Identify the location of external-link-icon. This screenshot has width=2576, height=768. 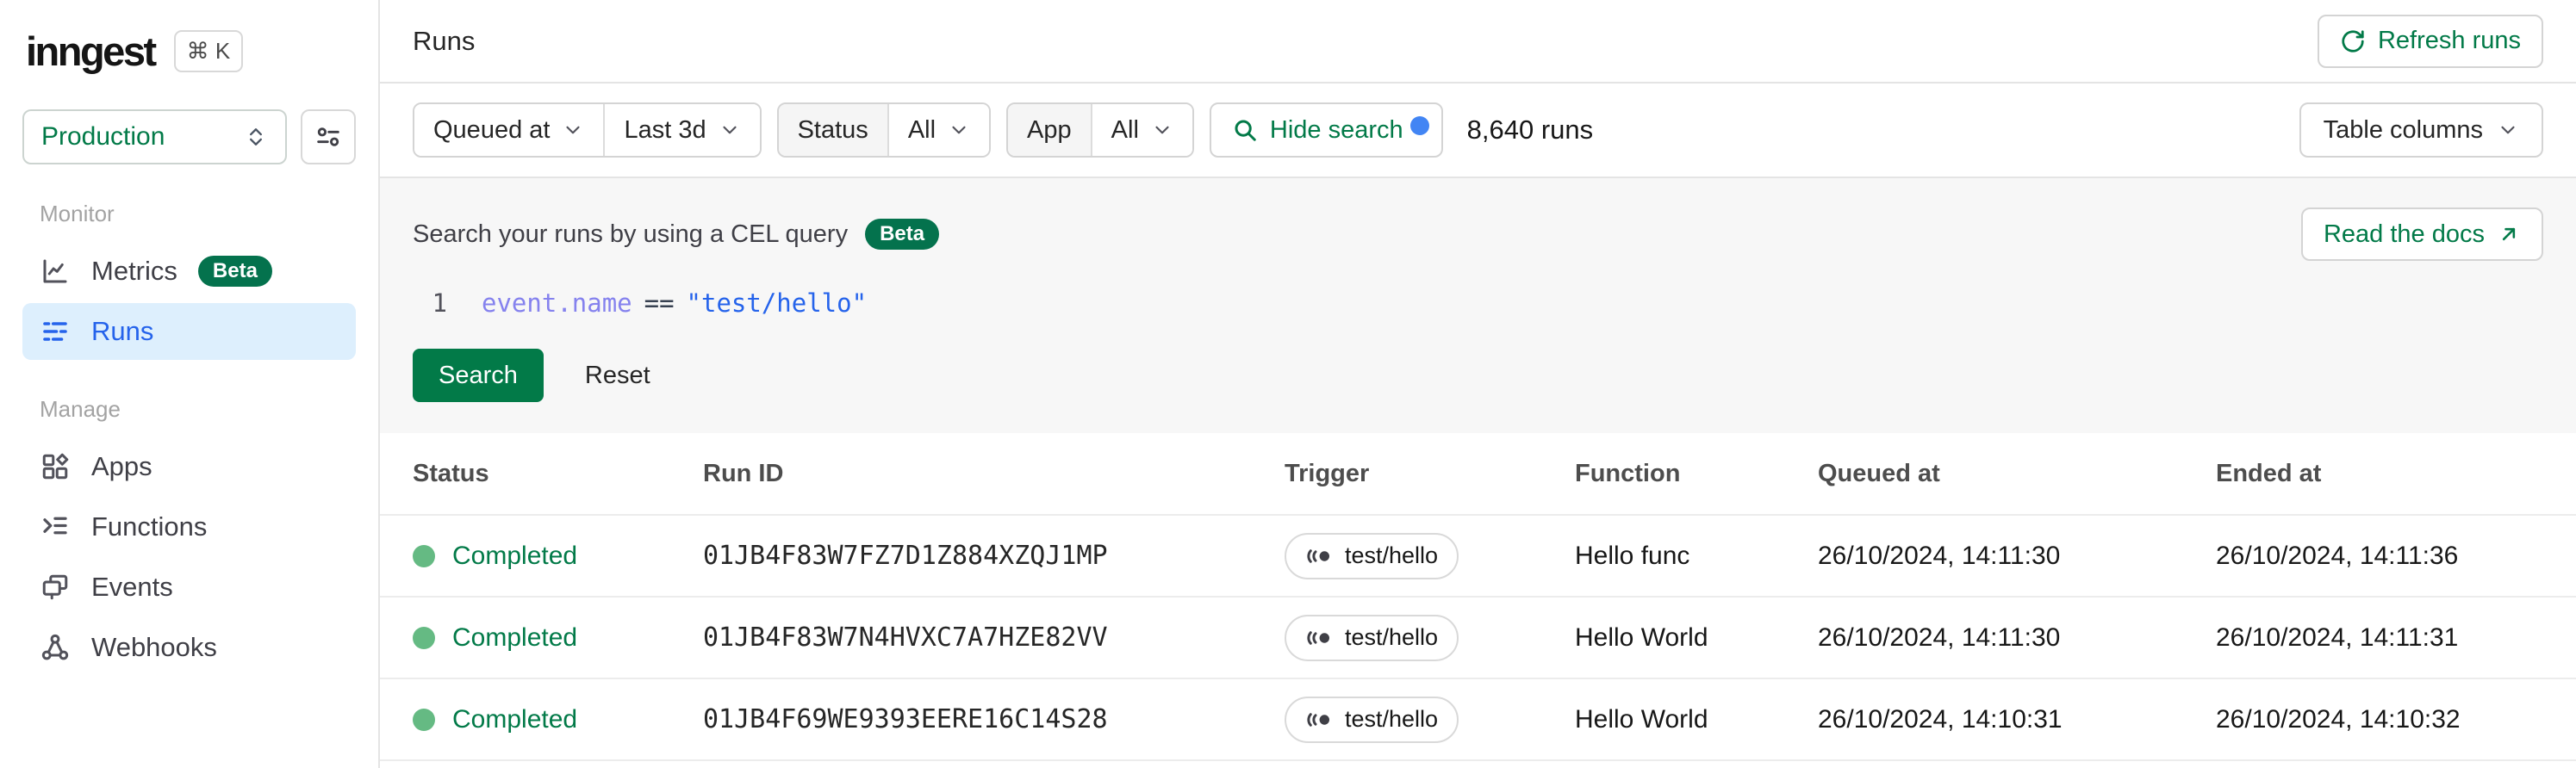
(2509, 234).